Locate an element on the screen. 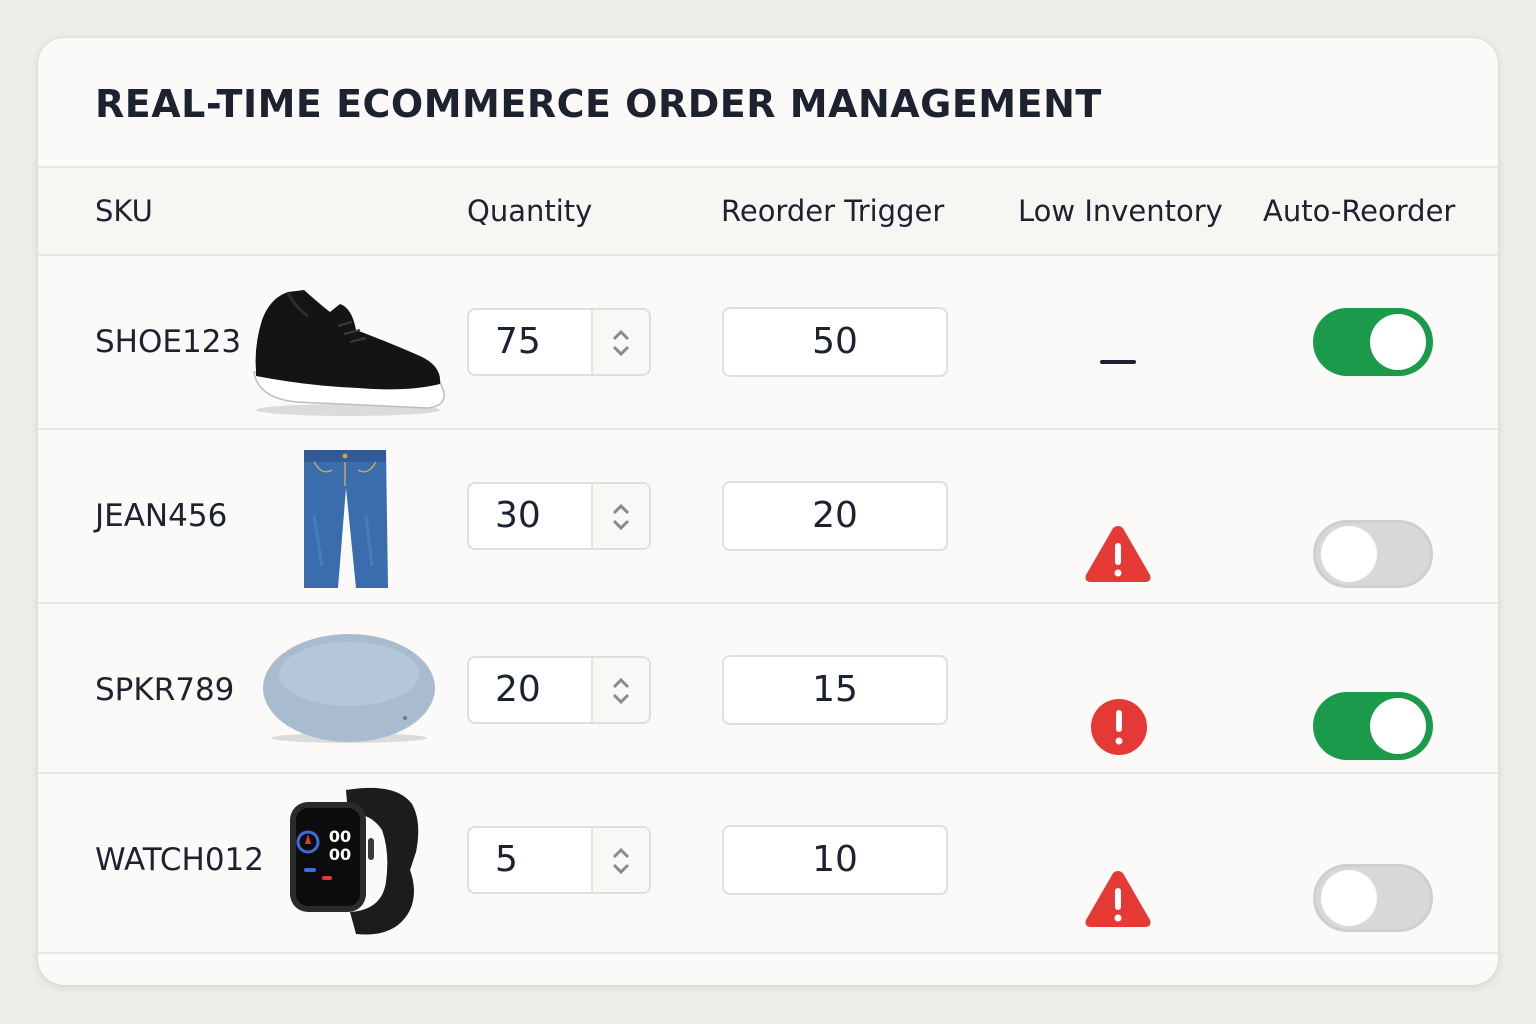 Image resolution: width=1536 pixels, height=1024 pixels. quantity-stepper: 30 is located at coordinates (559, 516).